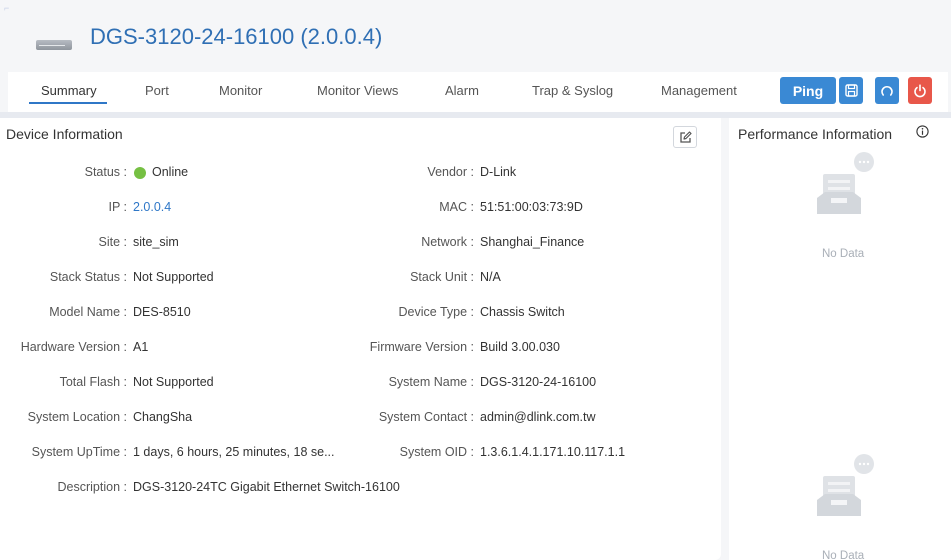  What do you see at coordinates (68, 103) in the screenshot?
I see `active-tab-indicator` at bounding box center [68, 103].